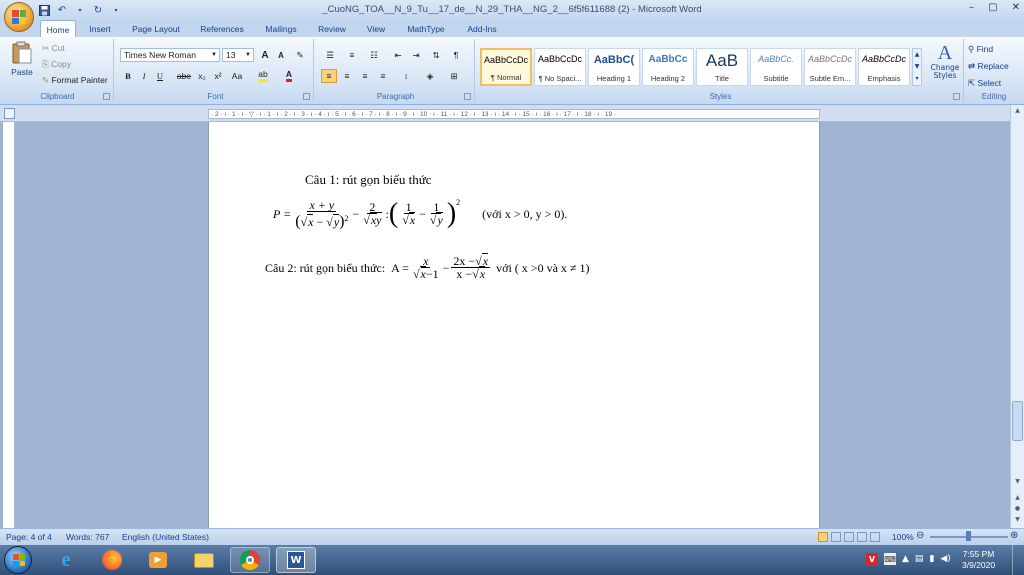 This screenshot has width=1024, height=575. Describe the element at coordinates (945, 66) in the screenshot. I see `change-styles-button: A Change Styles` at that location.